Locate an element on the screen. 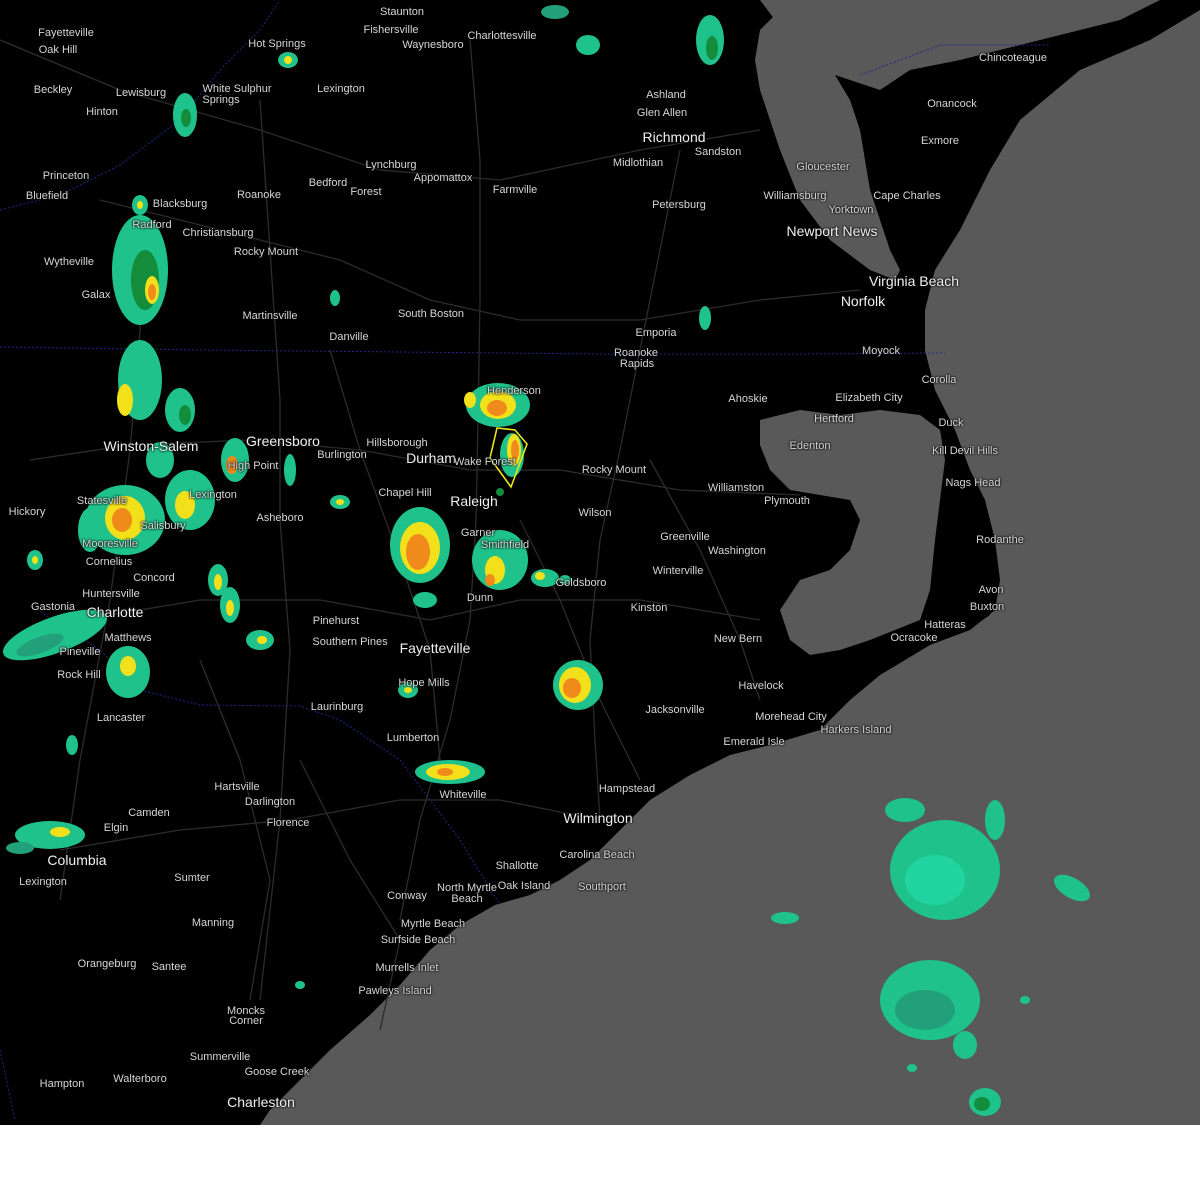 This screenshot has height=1200, width=1200. city-label-williamsburg: Williamsburg is located at coordinates (795, 196).